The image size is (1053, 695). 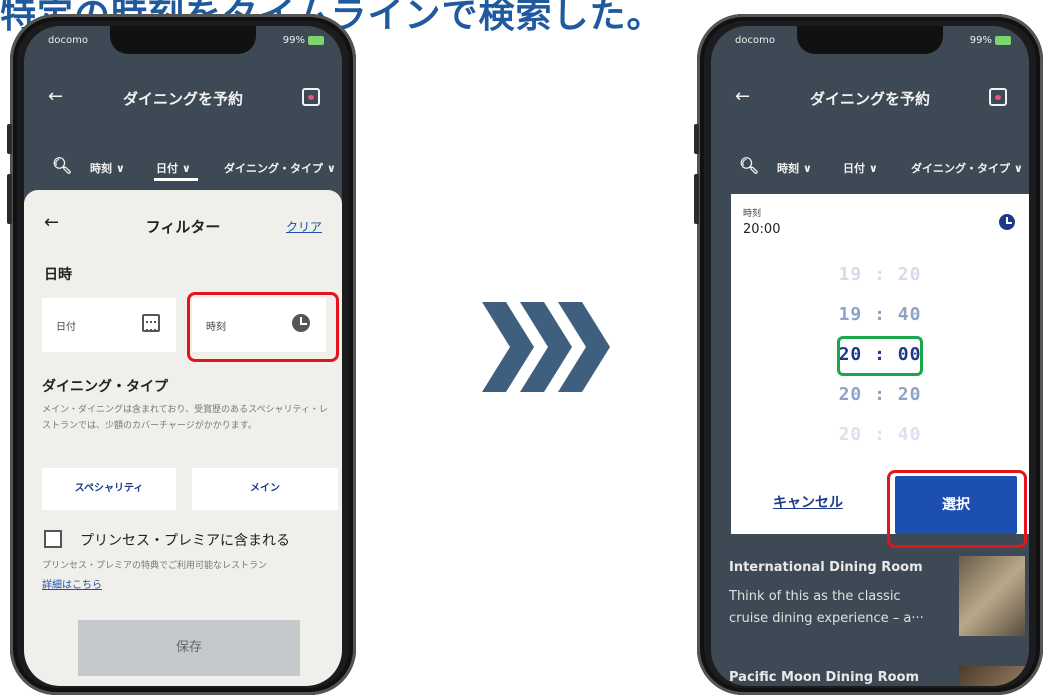 What do you see at coordinates (808, 502) in the screenshot?
I see `cancel-button: キャンセル` at bounding box center [808, 502].